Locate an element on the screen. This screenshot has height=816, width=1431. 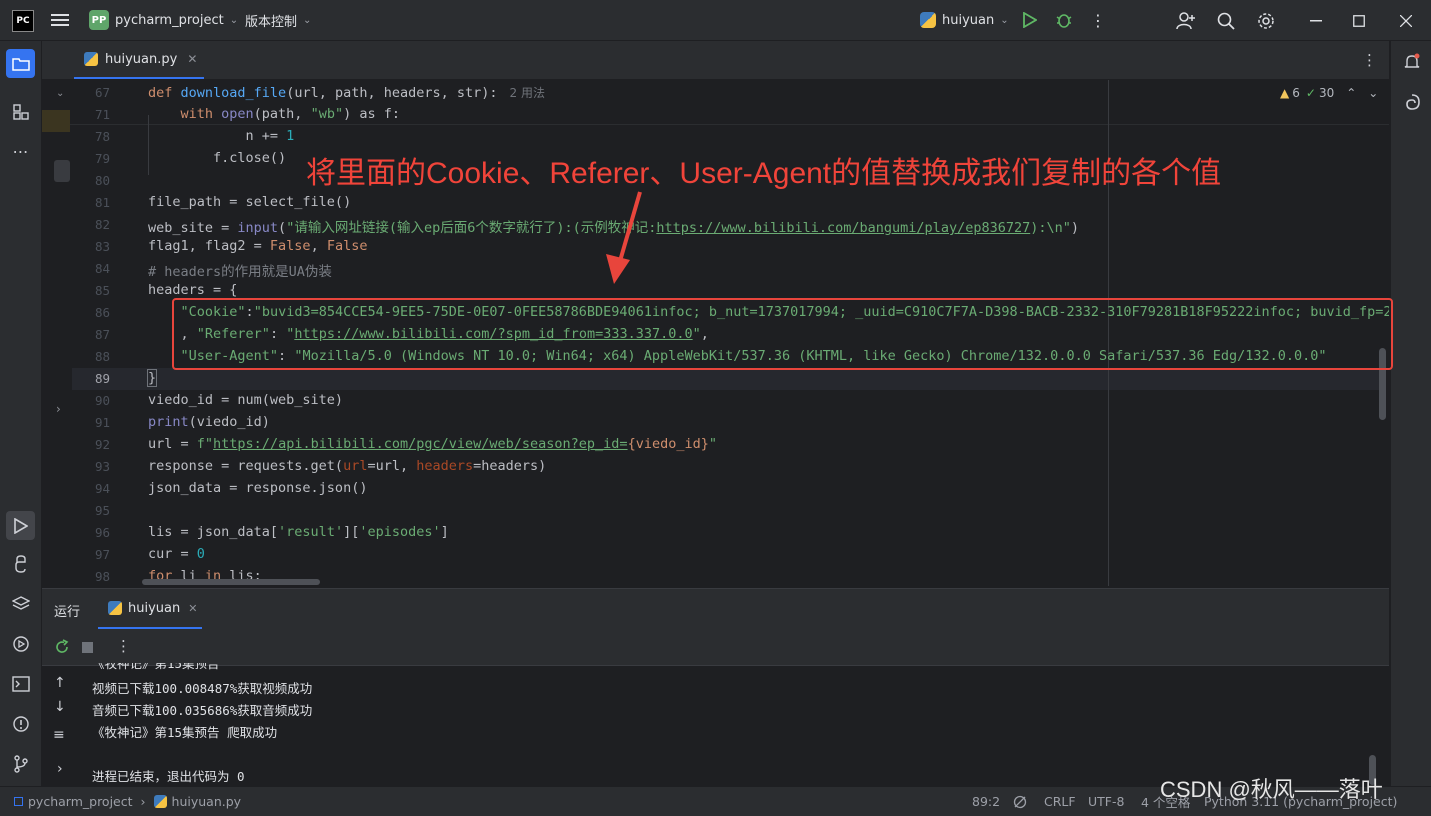
vcs-label: 版本控制 is located at coordinates (271, 22).